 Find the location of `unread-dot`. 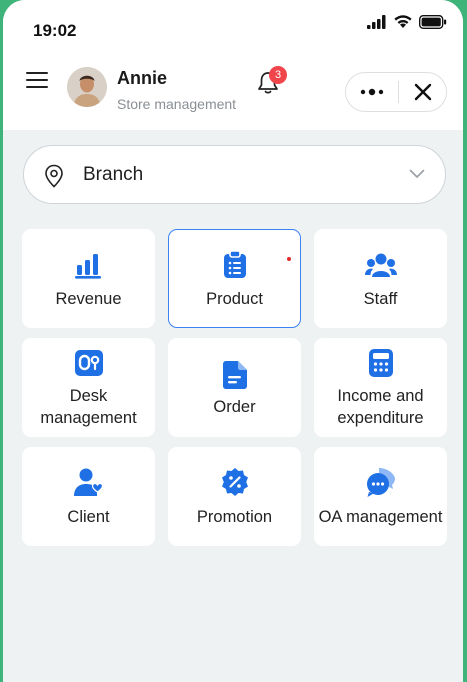

unread-dot is located at coordinates (289, 259).